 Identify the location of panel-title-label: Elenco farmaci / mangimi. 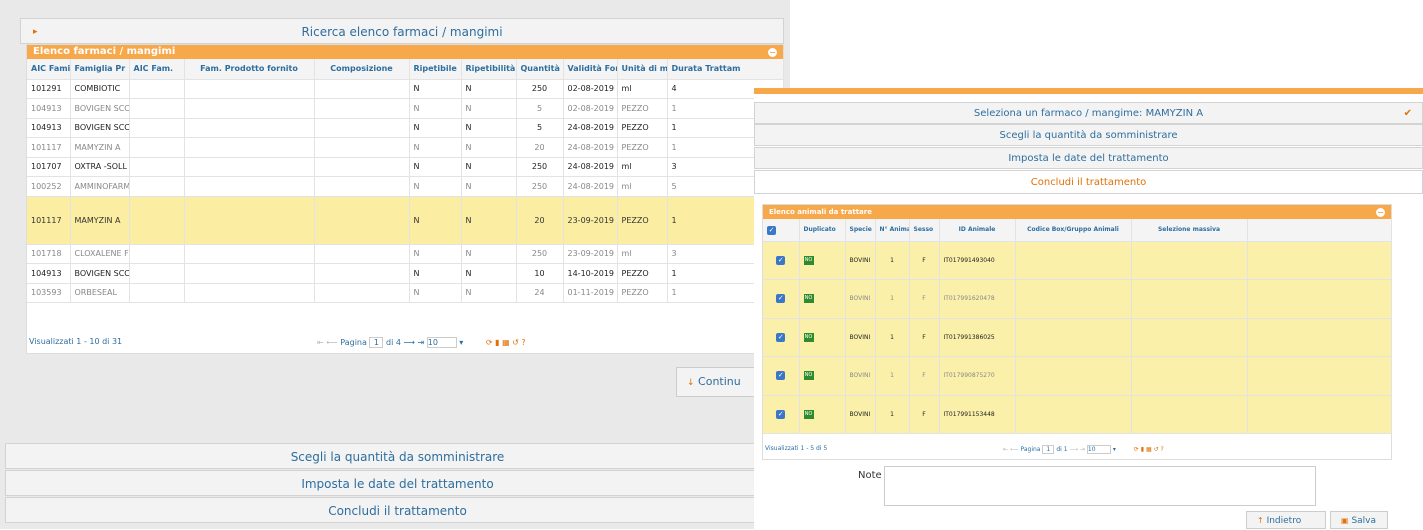
(104, 51).